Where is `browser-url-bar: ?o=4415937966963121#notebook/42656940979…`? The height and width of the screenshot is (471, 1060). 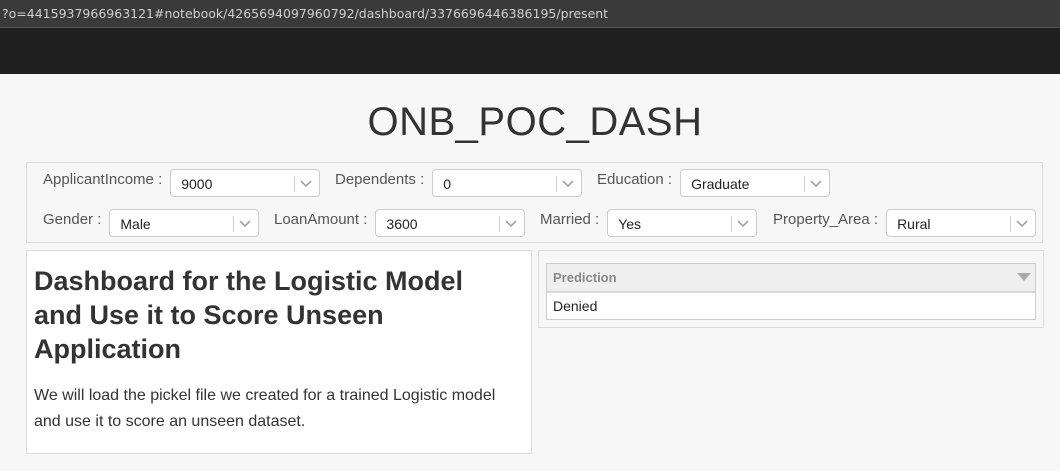 browser-url-bar: ?o=4415937966963121#notebook/42656940979… is located at coordinates (530, 14).